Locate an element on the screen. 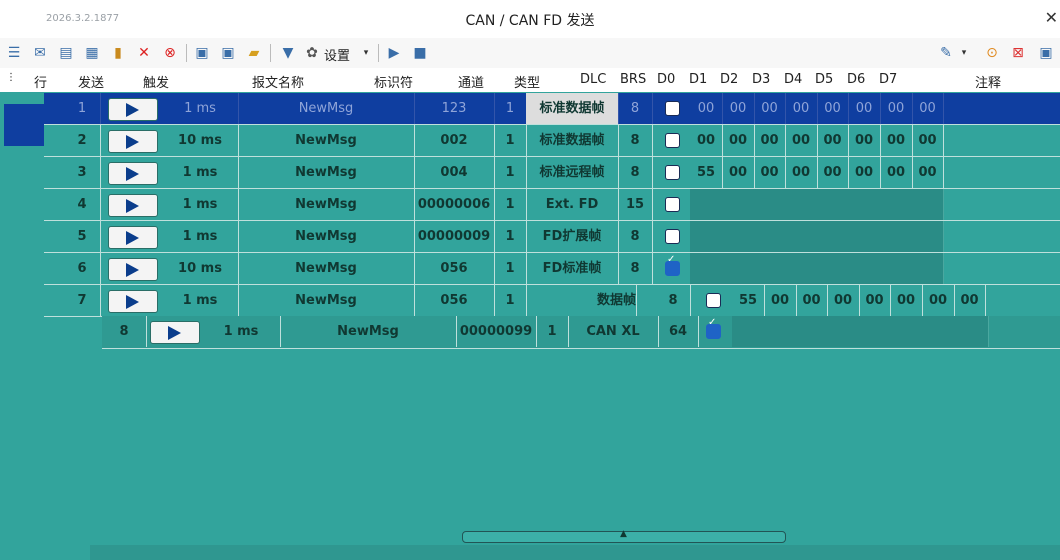  delete-icon: ✕ is located at coordinates (144, 53).